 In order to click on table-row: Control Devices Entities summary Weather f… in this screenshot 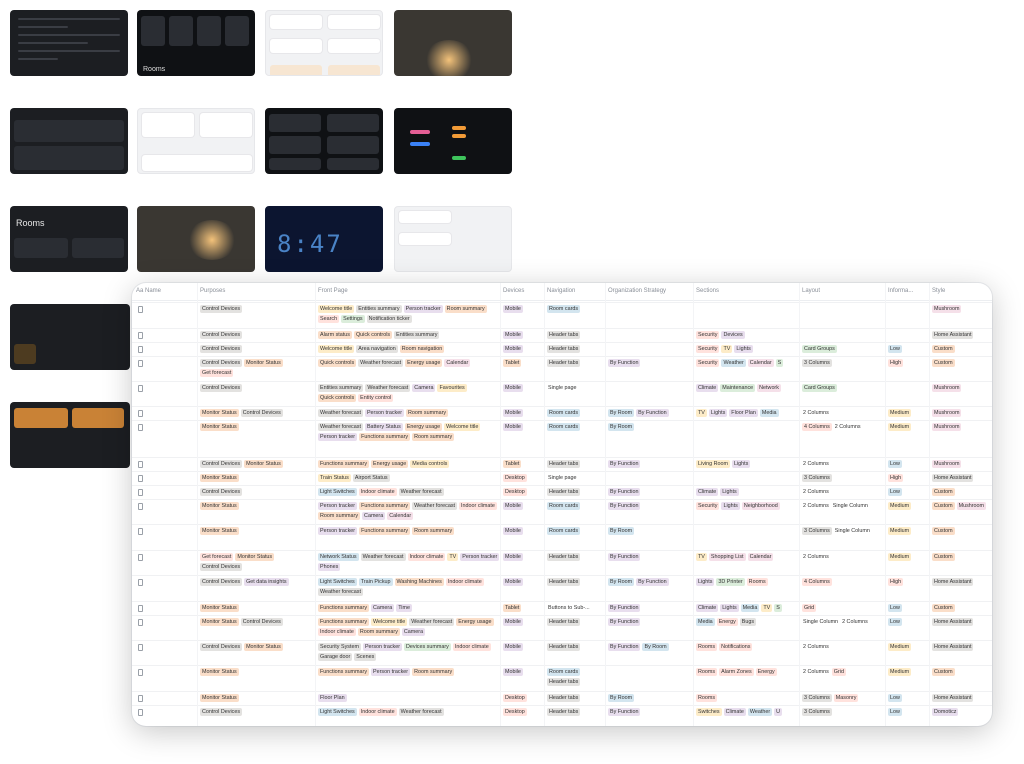, I will do `click(562, 393)`.